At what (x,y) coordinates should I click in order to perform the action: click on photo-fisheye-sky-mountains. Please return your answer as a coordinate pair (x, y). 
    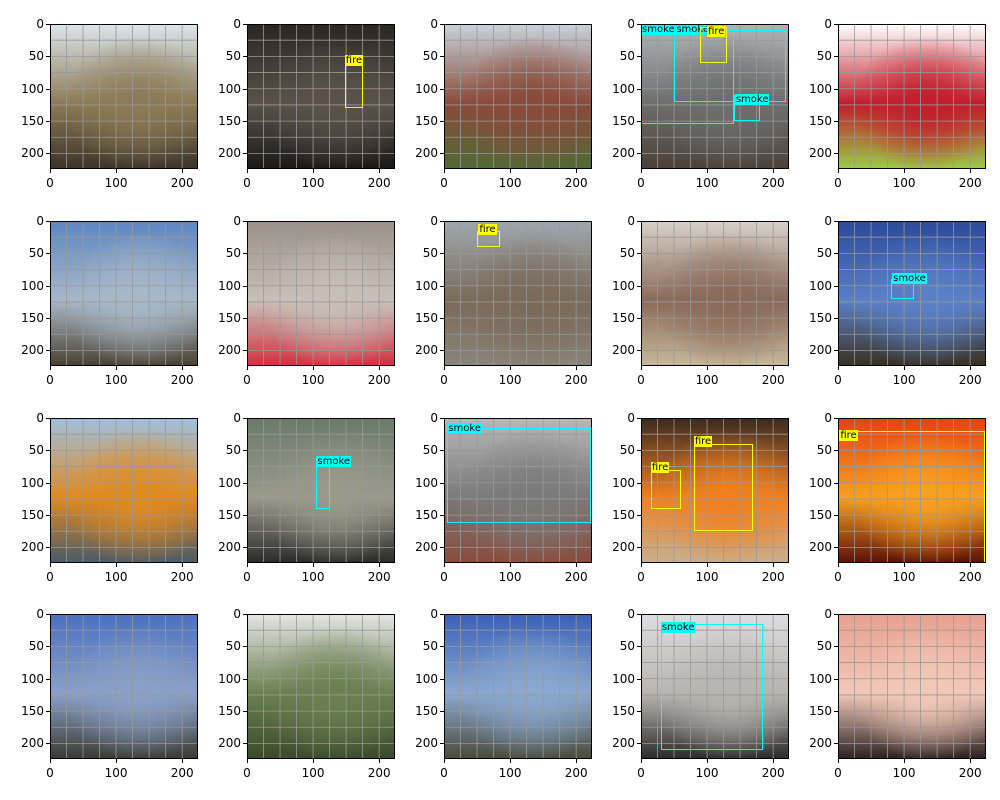
    Looking at the image, I should click on (124, 293).